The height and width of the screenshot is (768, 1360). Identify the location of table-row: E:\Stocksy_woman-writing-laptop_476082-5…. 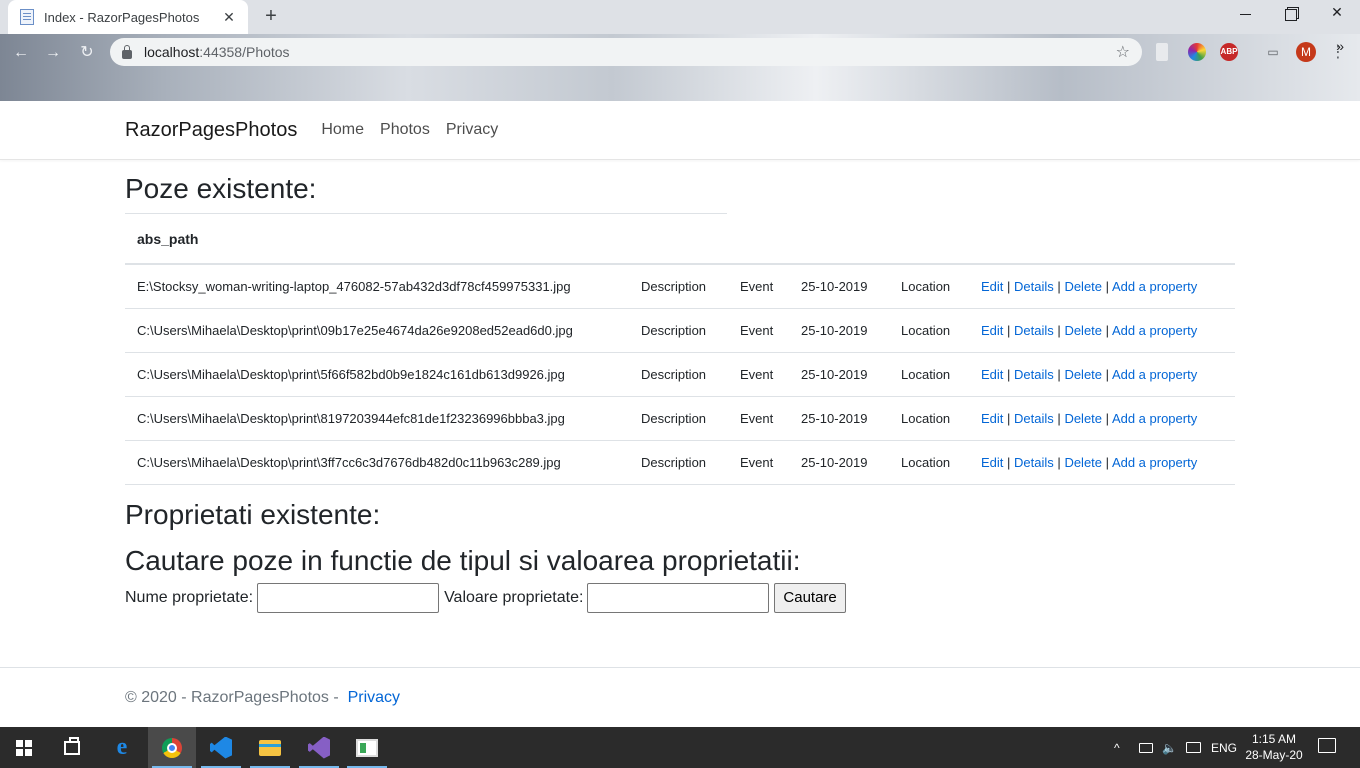
(680, 286).